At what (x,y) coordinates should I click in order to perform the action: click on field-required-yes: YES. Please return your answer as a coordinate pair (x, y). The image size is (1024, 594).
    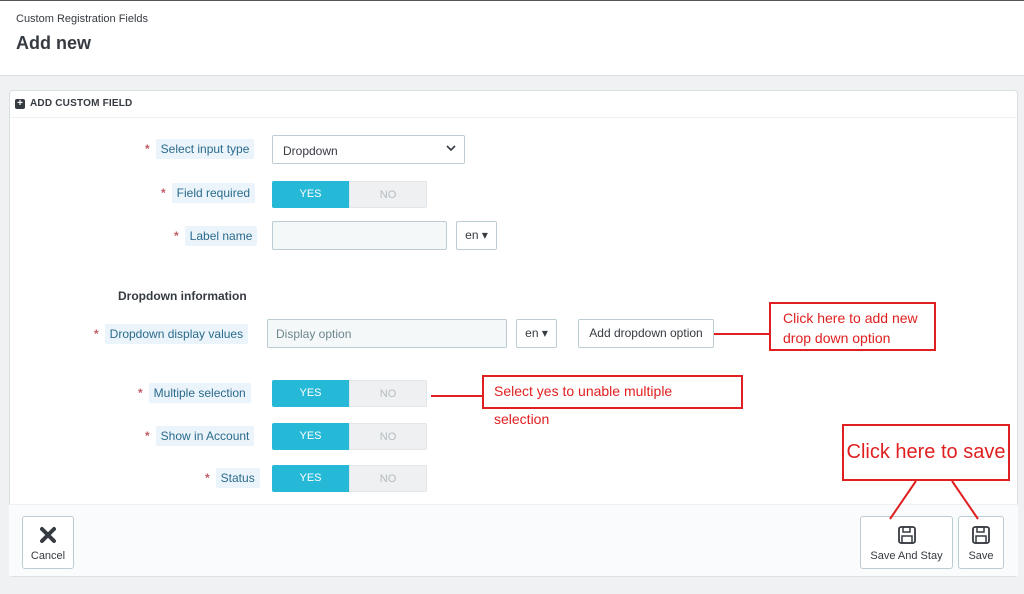
    Looking at the image, I should click on (310, 194).